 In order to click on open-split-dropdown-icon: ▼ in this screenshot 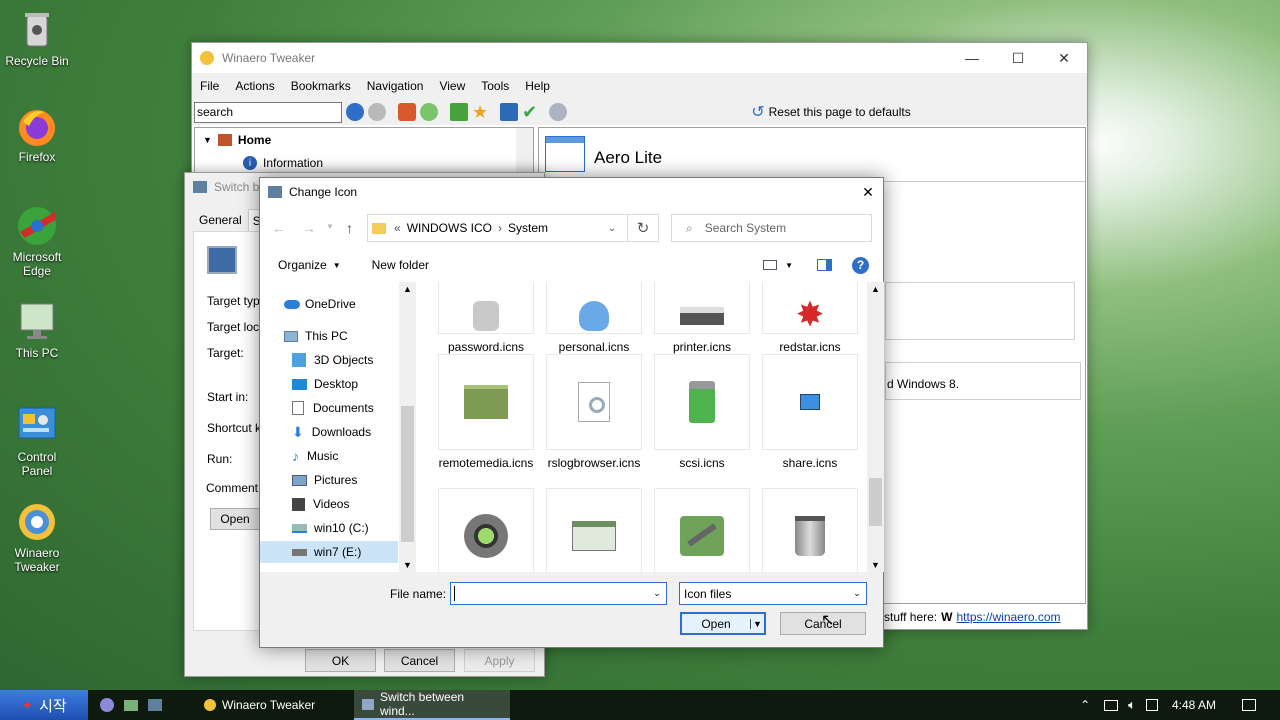, I will do `click(757, 623)`.